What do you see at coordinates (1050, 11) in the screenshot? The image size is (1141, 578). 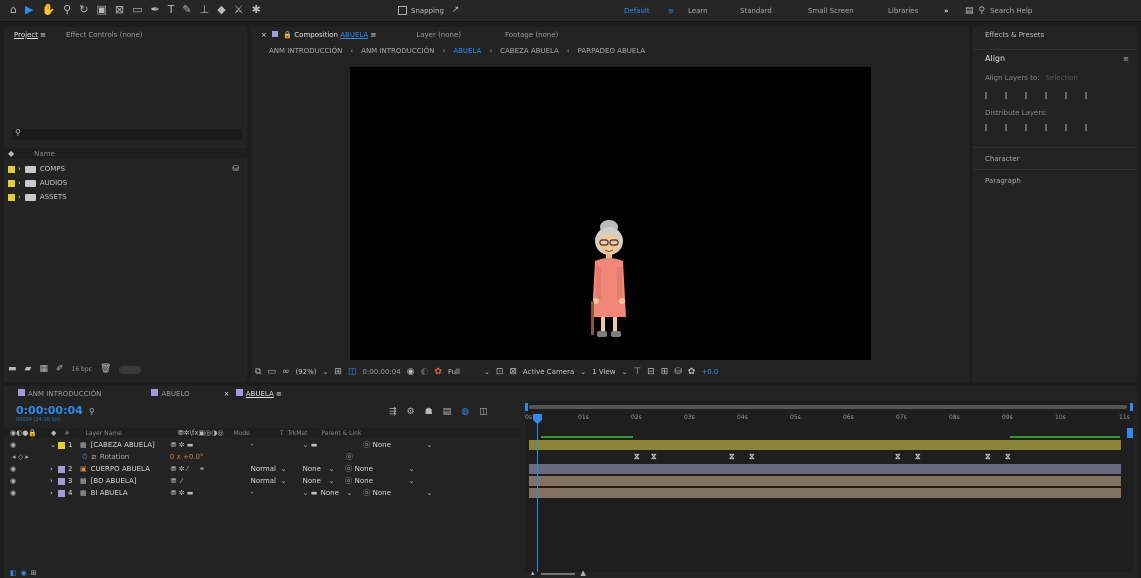 I see `search-help: ▤ ⚲ Search Help` at bounding box center [1050, 11].